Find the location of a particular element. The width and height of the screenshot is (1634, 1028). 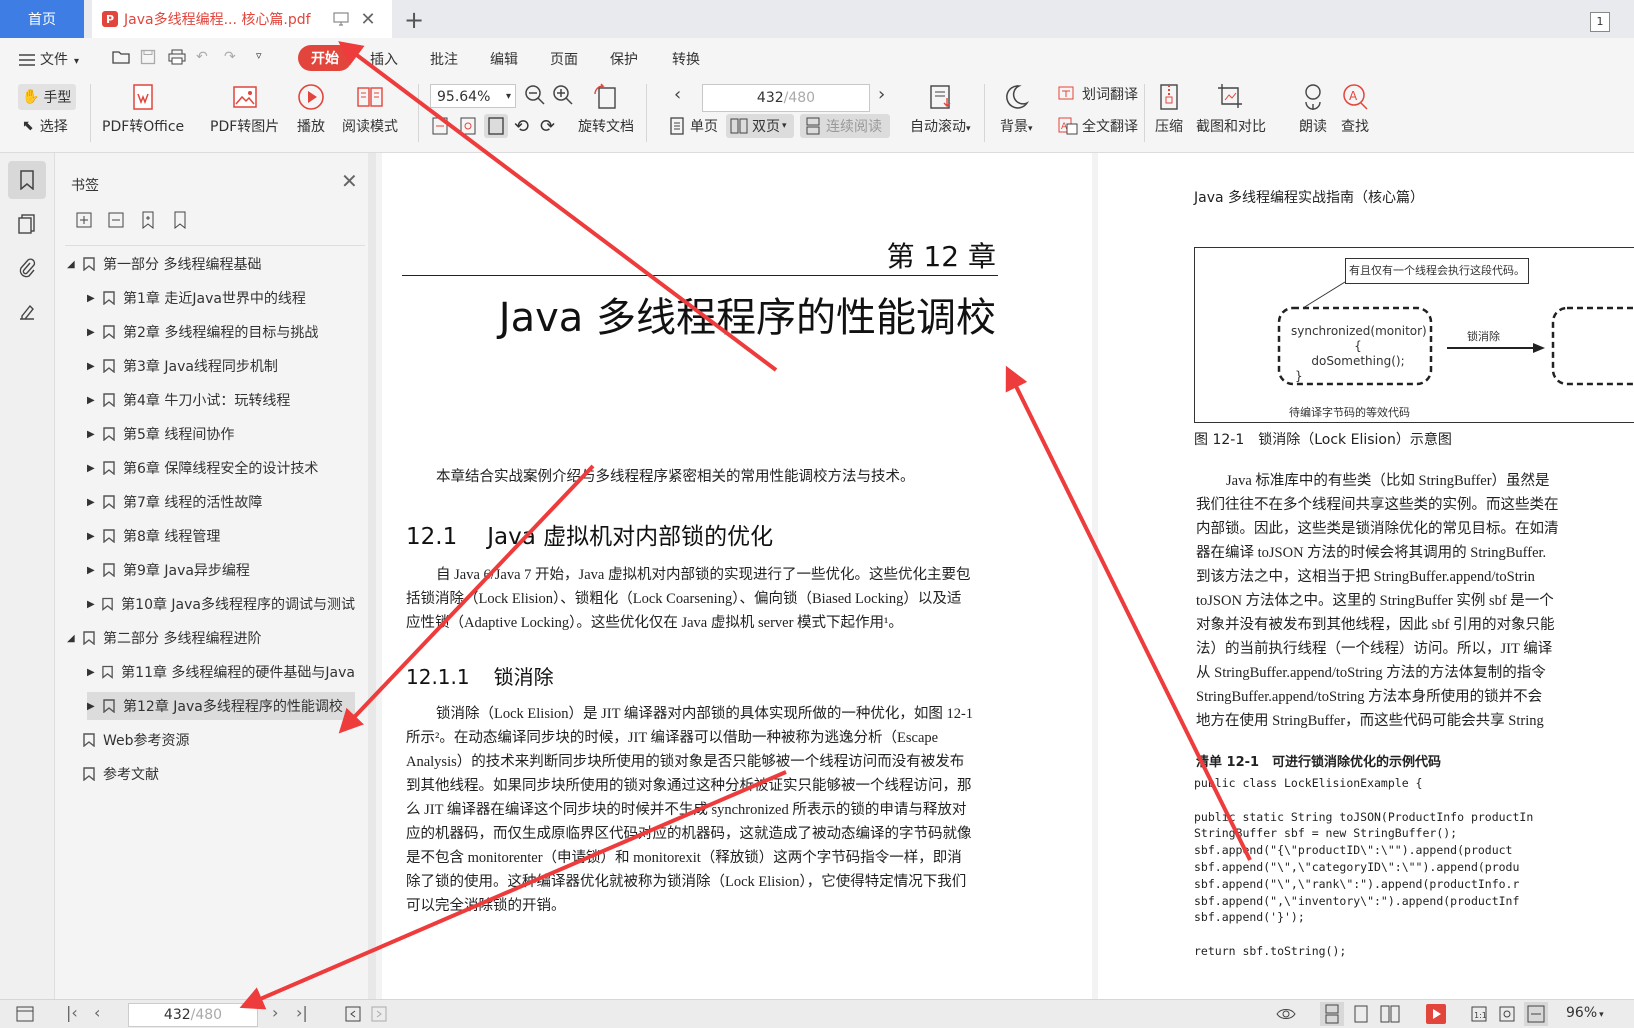

redo-icon: ↷ is located at coordinates (230, 57).